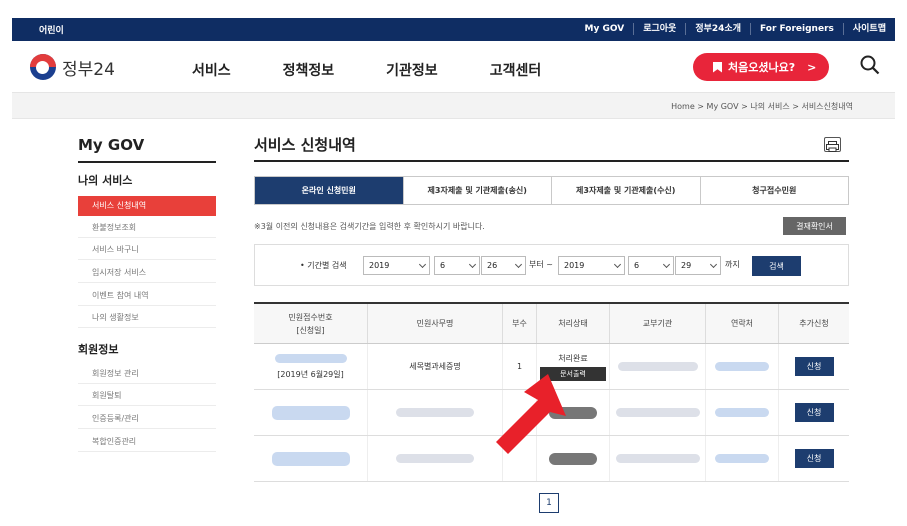 Image resolution: width=907 pixels, height=526 pixels. Describe the element at coordinates (147, 250) in the screenshot. I see `sidebar-item-basket: 서비스 바구니` at that location.